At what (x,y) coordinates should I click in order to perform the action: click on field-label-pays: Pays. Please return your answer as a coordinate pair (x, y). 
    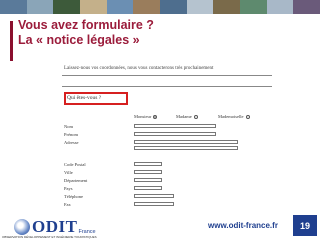
    Looking at the image, I should click on (68, 188).